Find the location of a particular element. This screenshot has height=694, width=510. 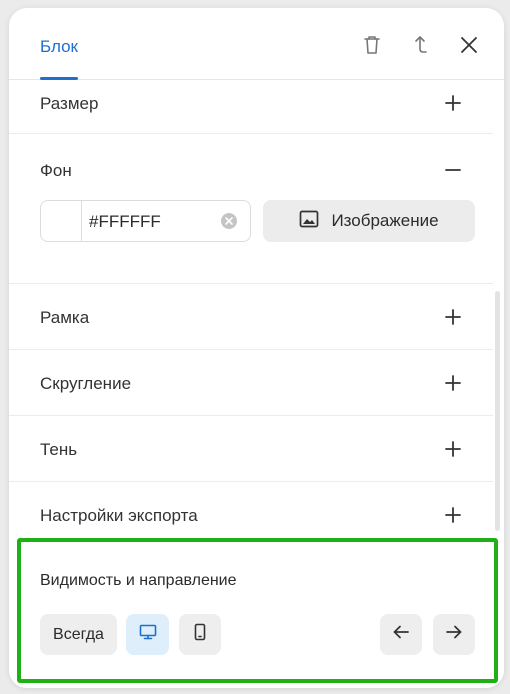

direction-right-button is located at coordinates (454, 634).